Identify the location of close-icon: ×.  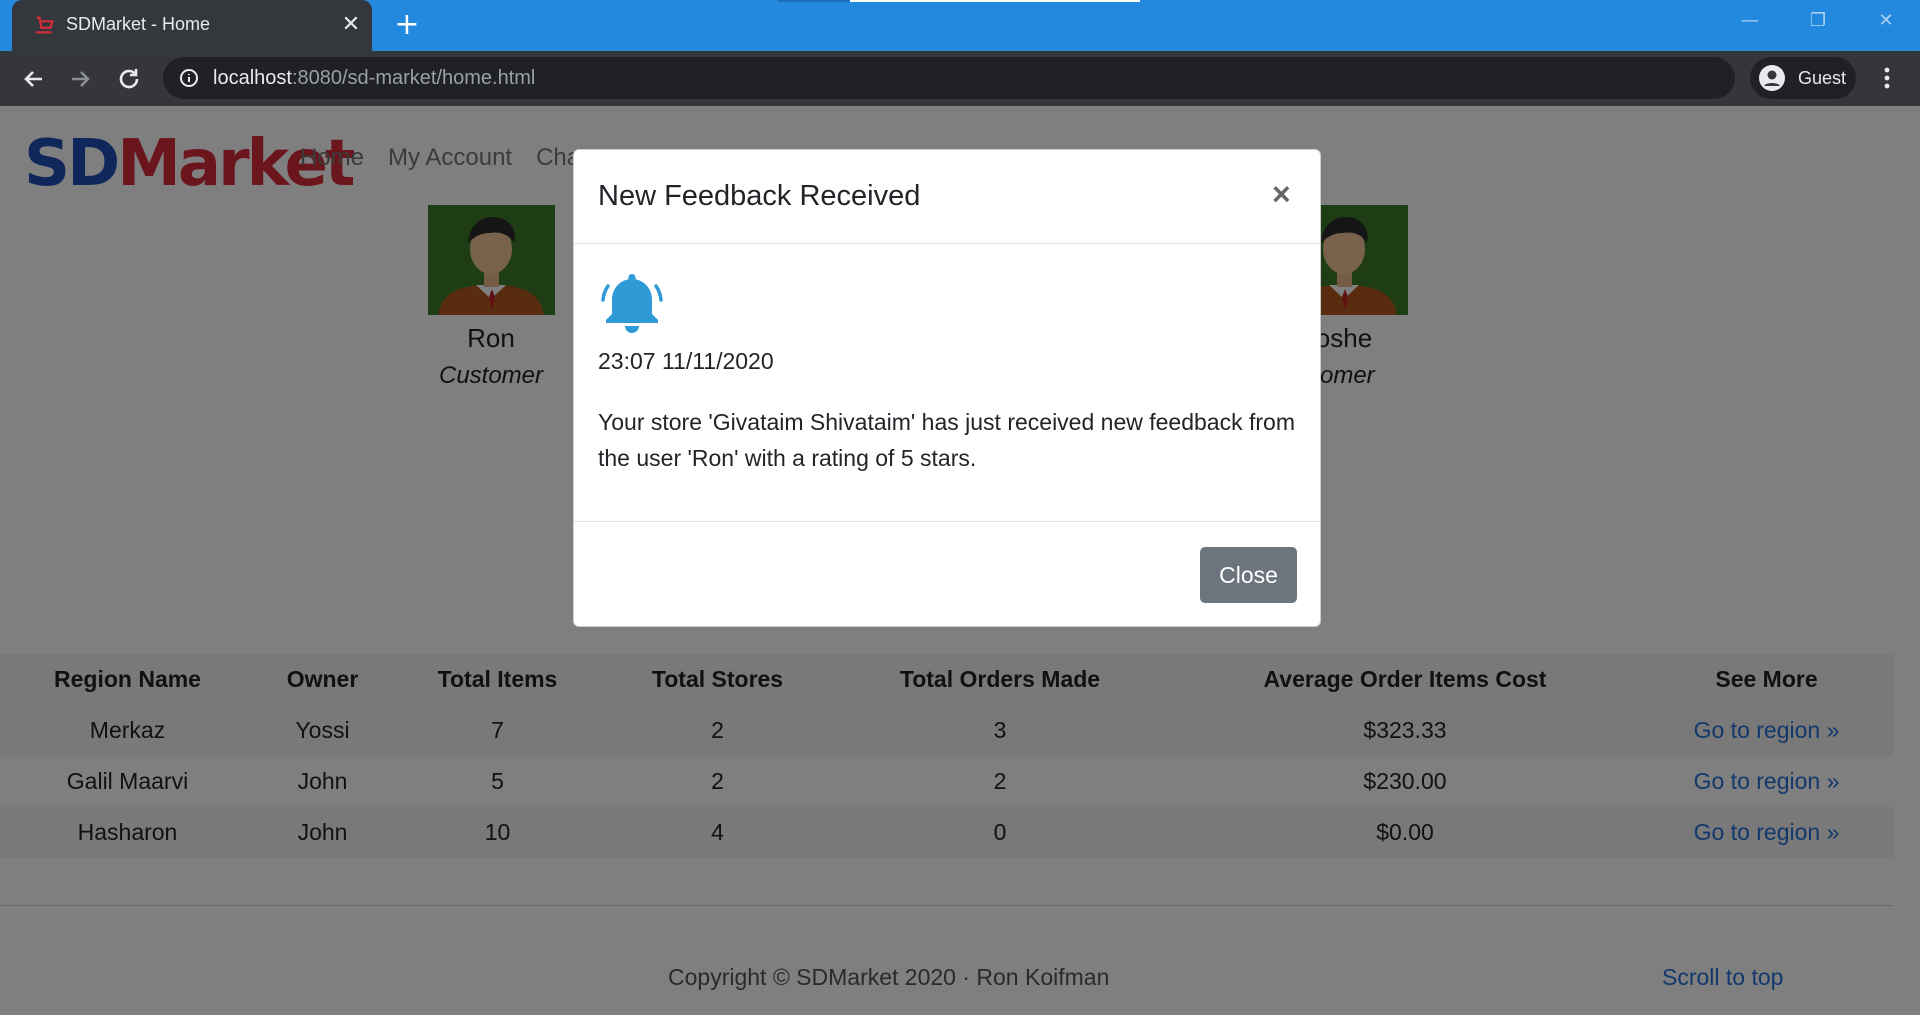
(1281, 194).